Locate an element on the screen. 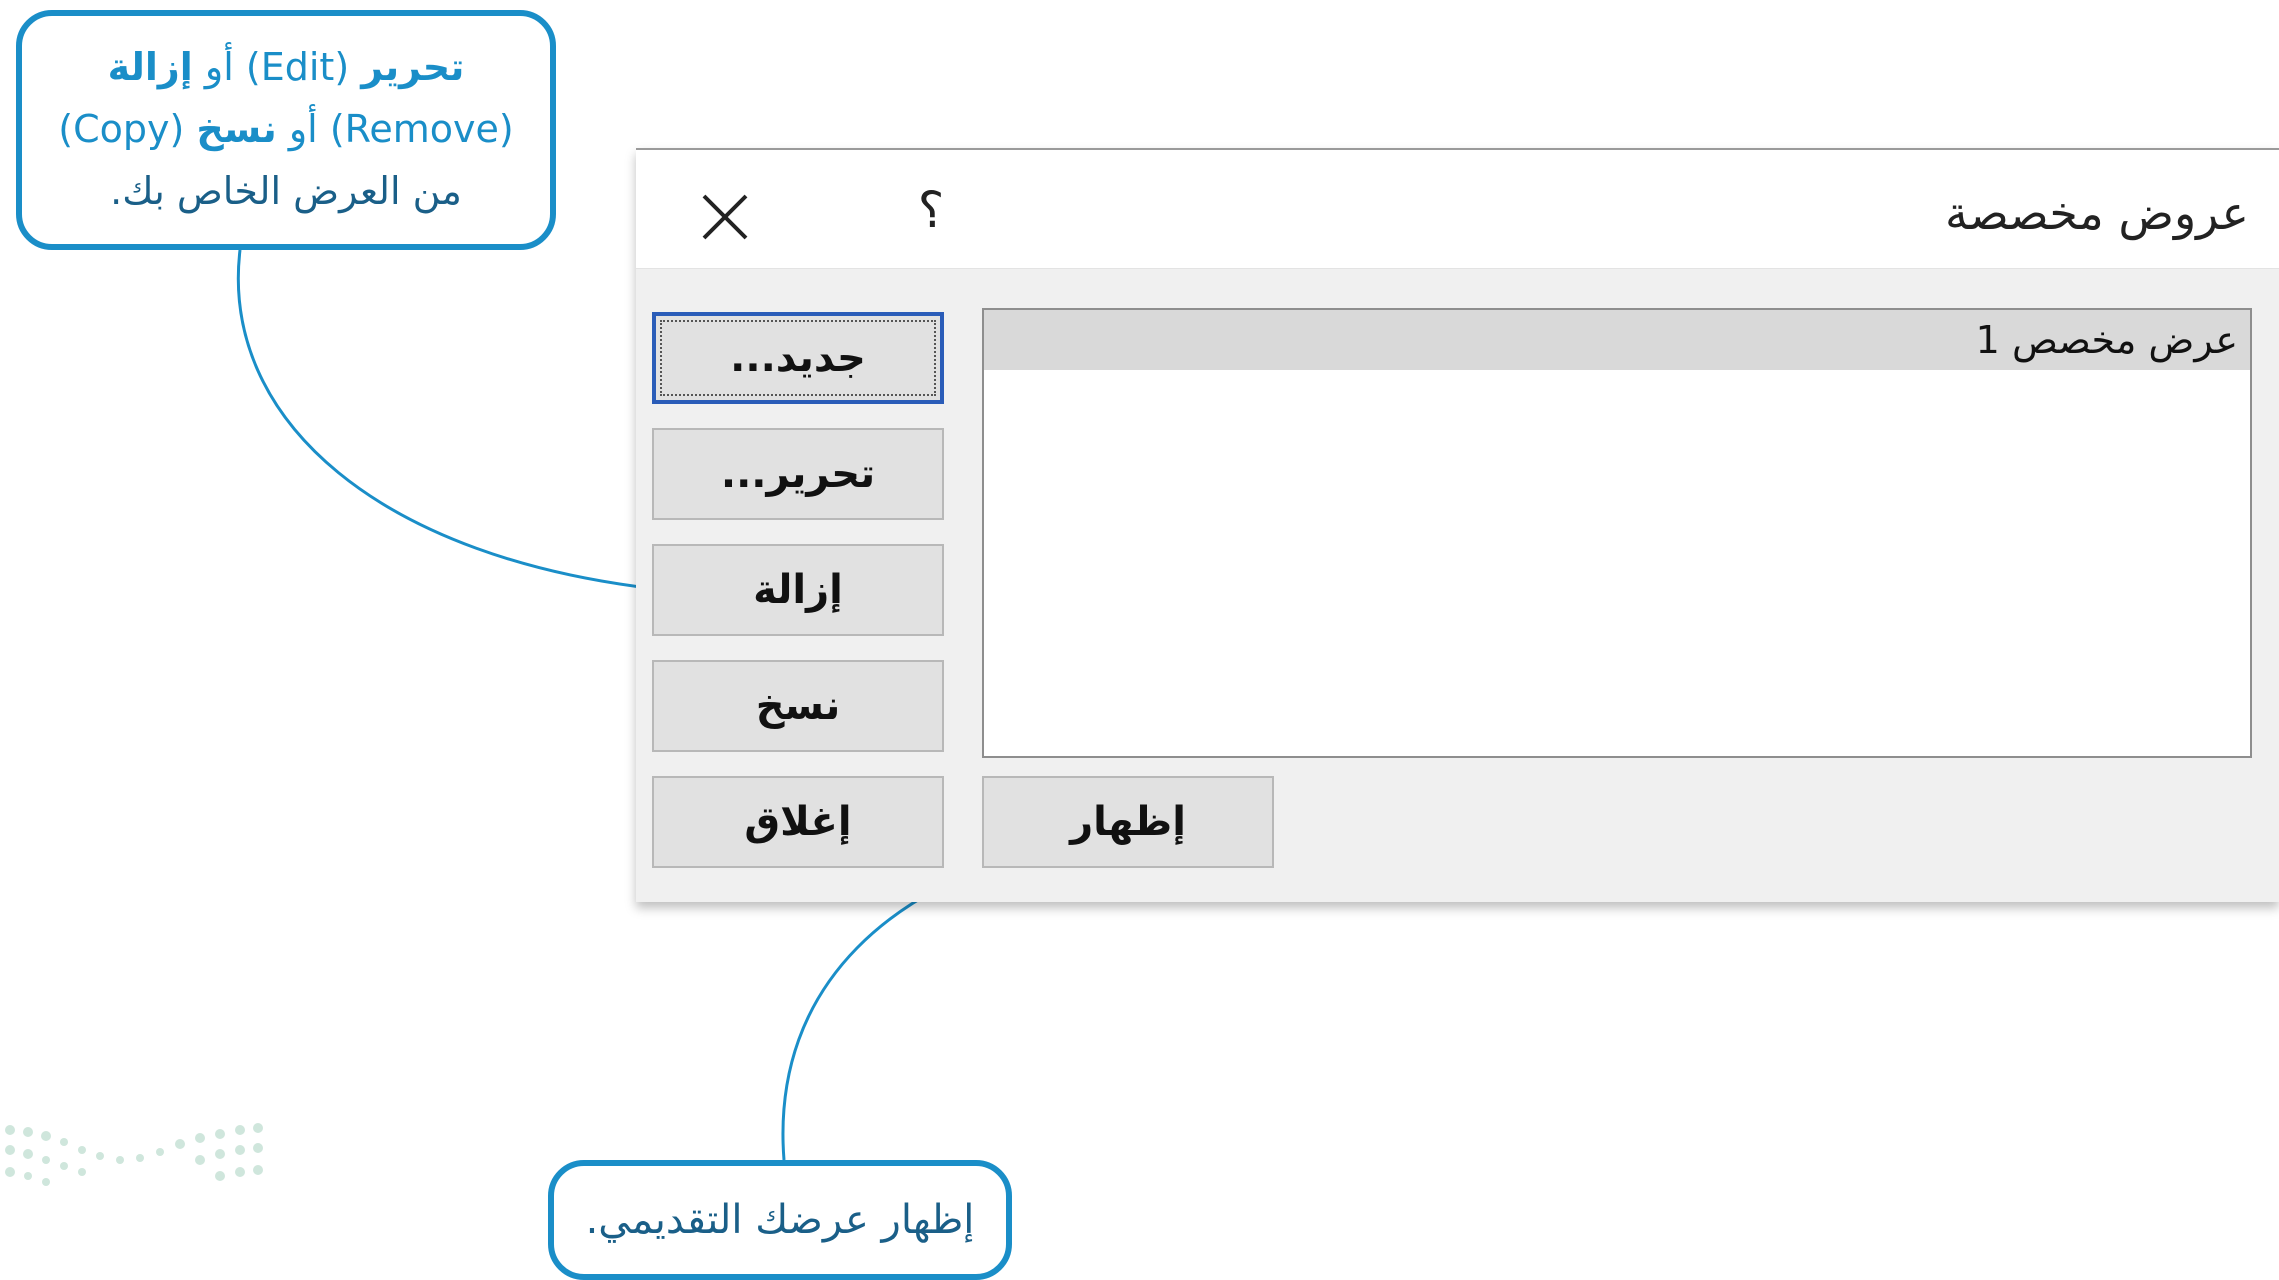  callout-show: إظهار عرضك التقديمي. is located at coordinates (780, 1220).